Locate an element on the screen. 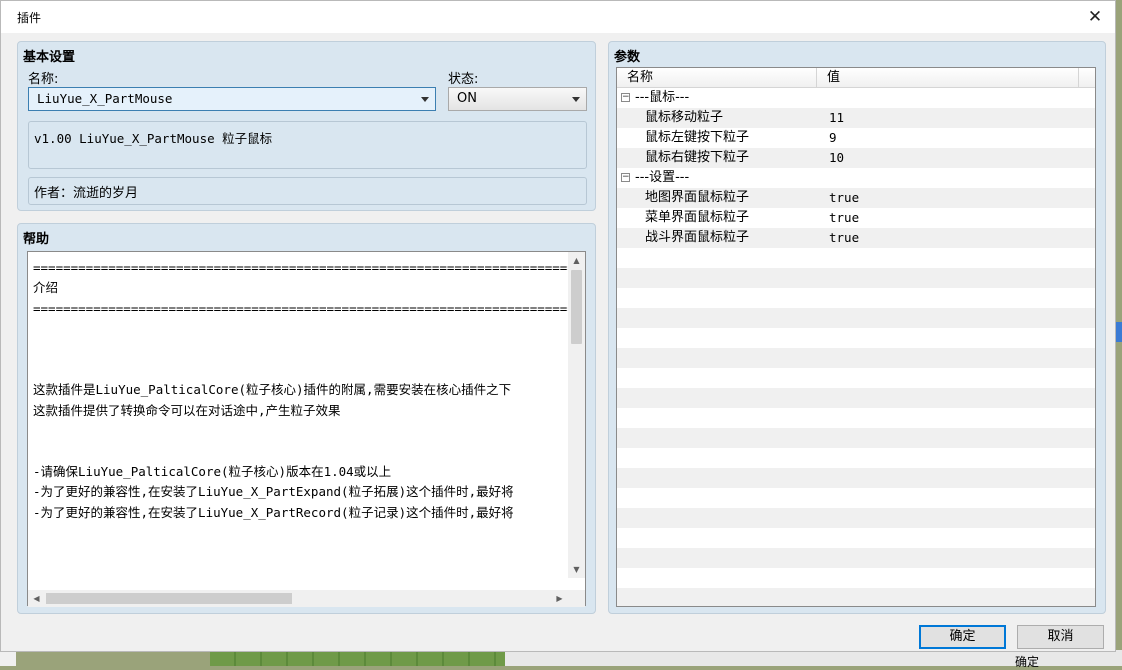  scroll-left-icon: ◀ is located at coordinates (36, 598).